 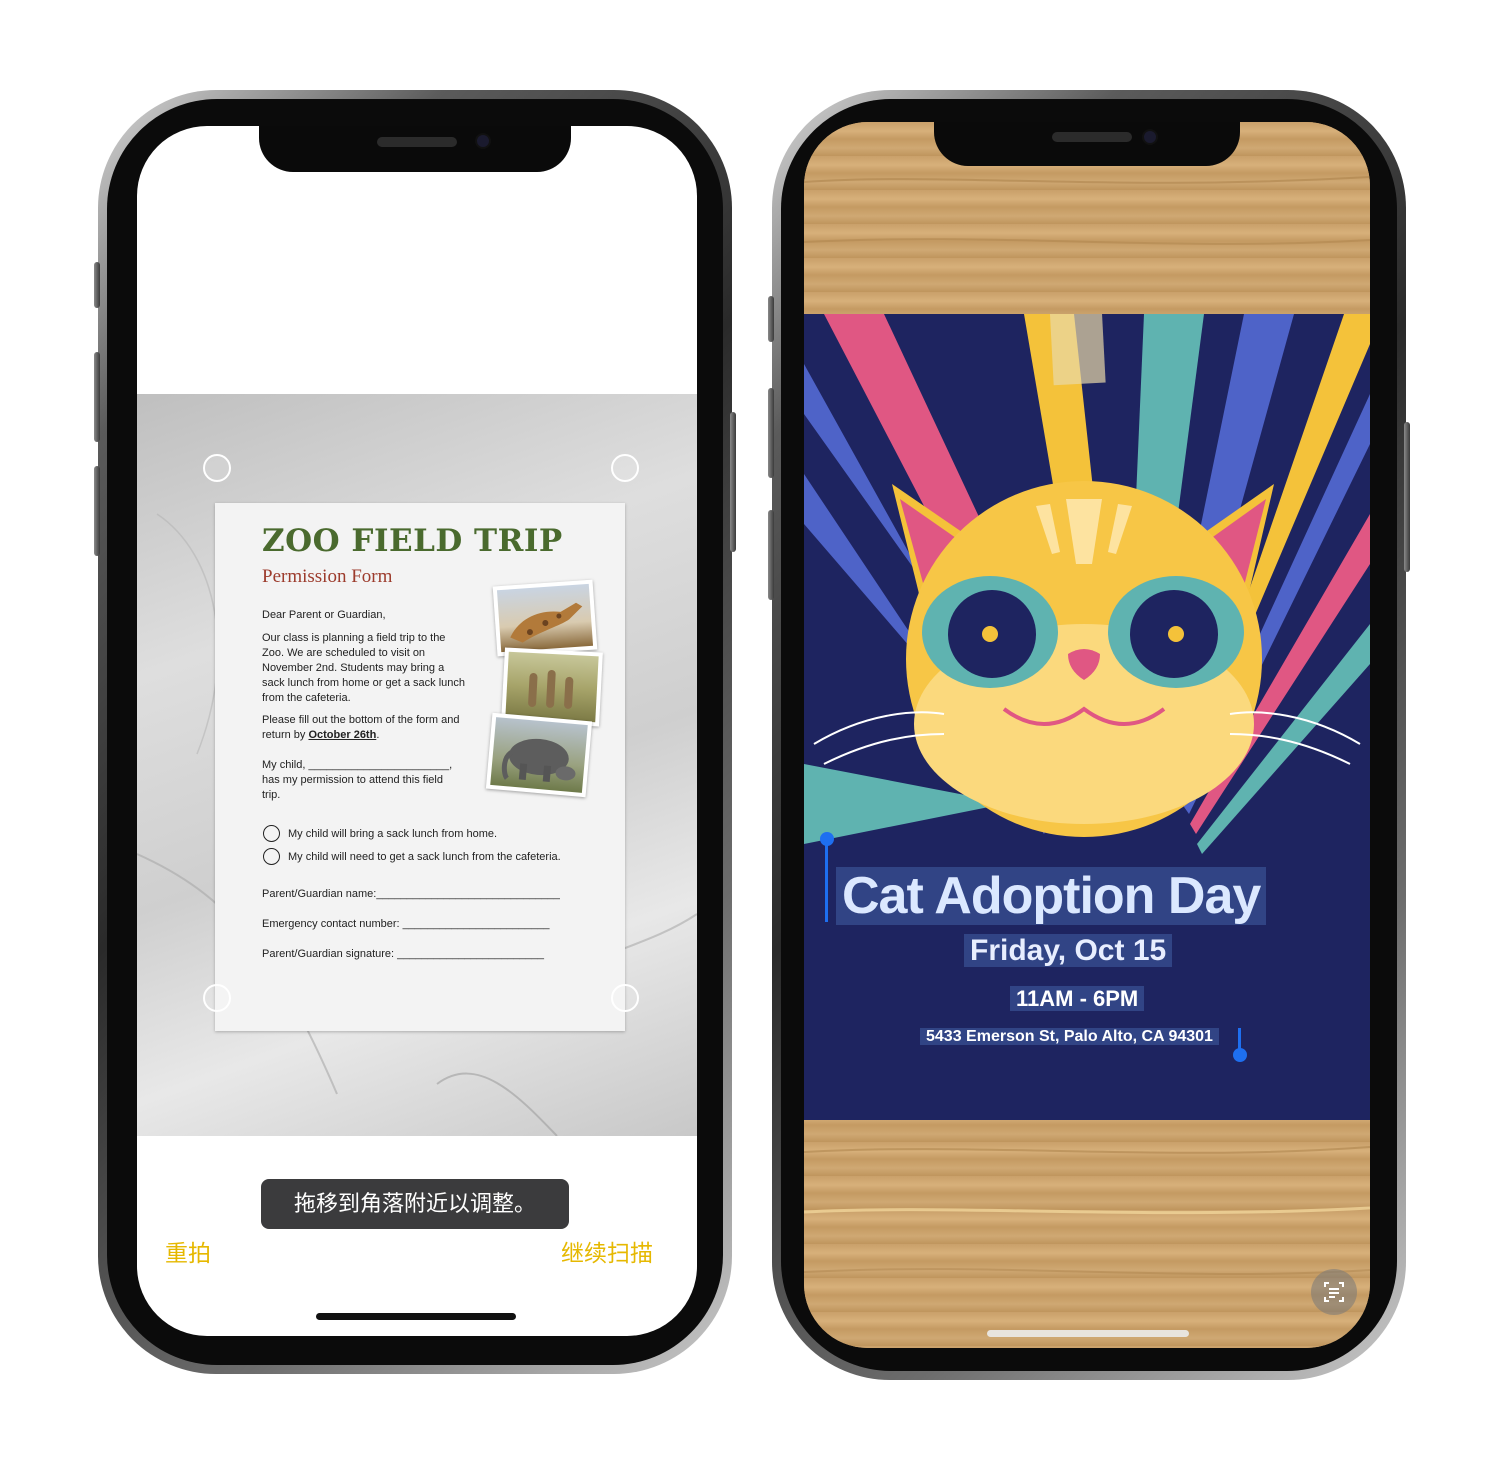 What do you see at coordinates (551, 689) in the screenshot?
I see `meerkat-icon` at bounding box center [551, 689].